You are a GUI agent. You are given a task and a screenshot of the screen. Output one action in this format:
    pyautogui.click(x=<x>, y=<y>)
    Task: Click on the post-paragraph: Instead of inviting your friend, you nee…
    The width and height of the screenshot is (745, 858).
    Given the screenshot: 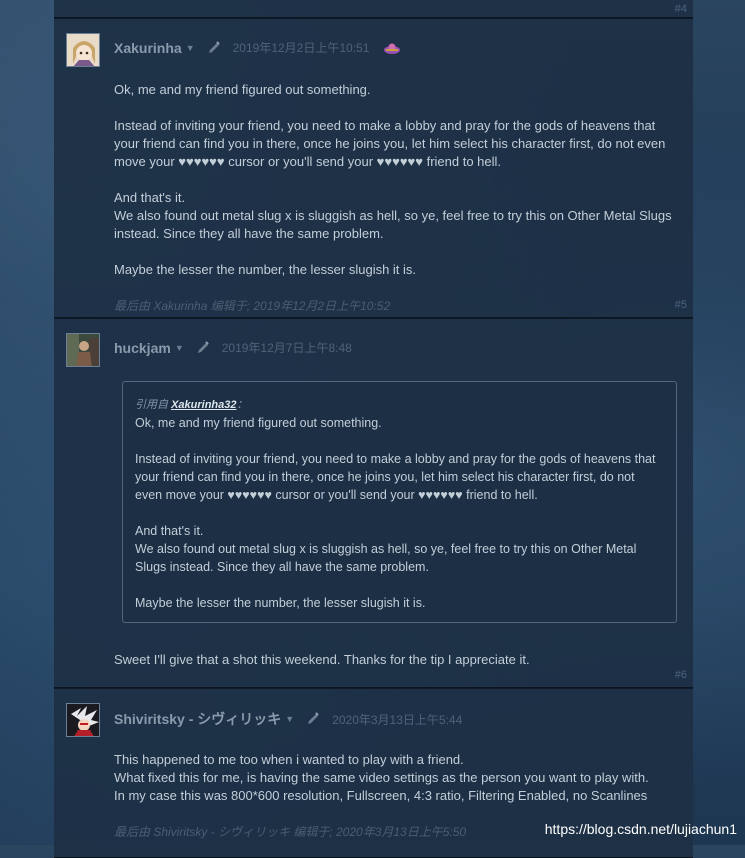 What is the action you would take?
    pyautogui.click(x=390, y=143)
    